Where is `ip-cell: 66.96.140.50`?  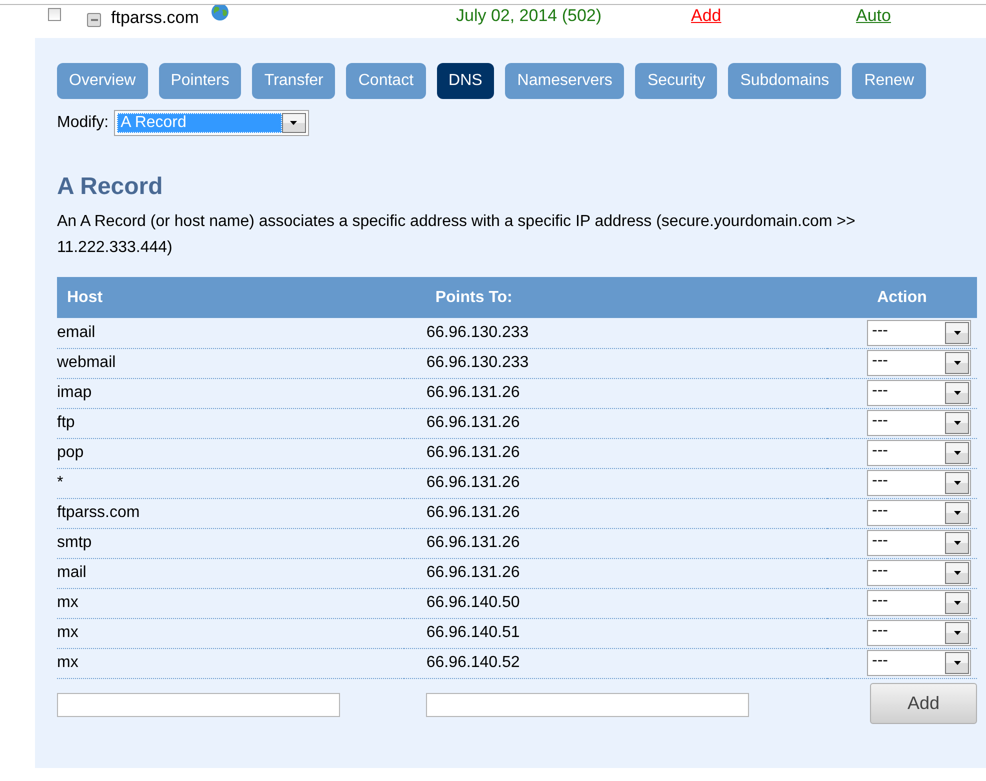
ip-cell: 66.96.140.50 is located at coordinates (473, 602).